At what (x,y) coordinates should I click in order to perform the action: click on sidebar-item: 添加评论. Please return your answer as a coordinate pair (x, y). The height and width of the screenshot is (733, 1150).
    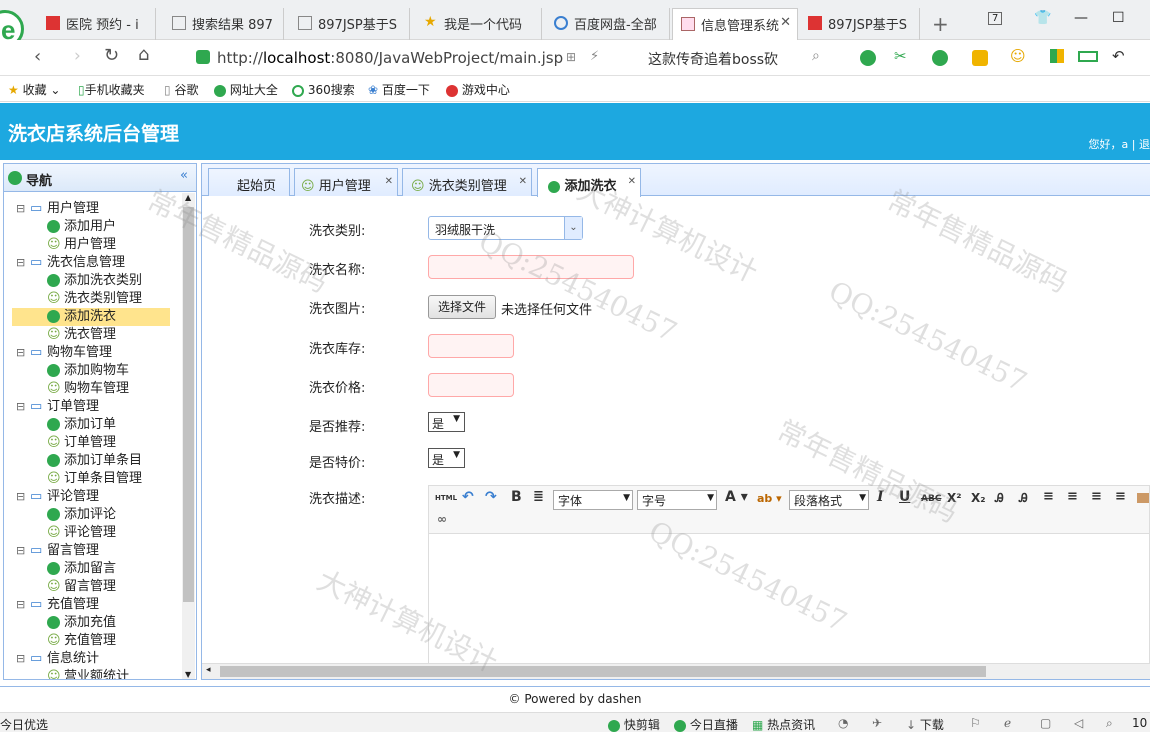
    Looking at the image, I should click on (92, 515).